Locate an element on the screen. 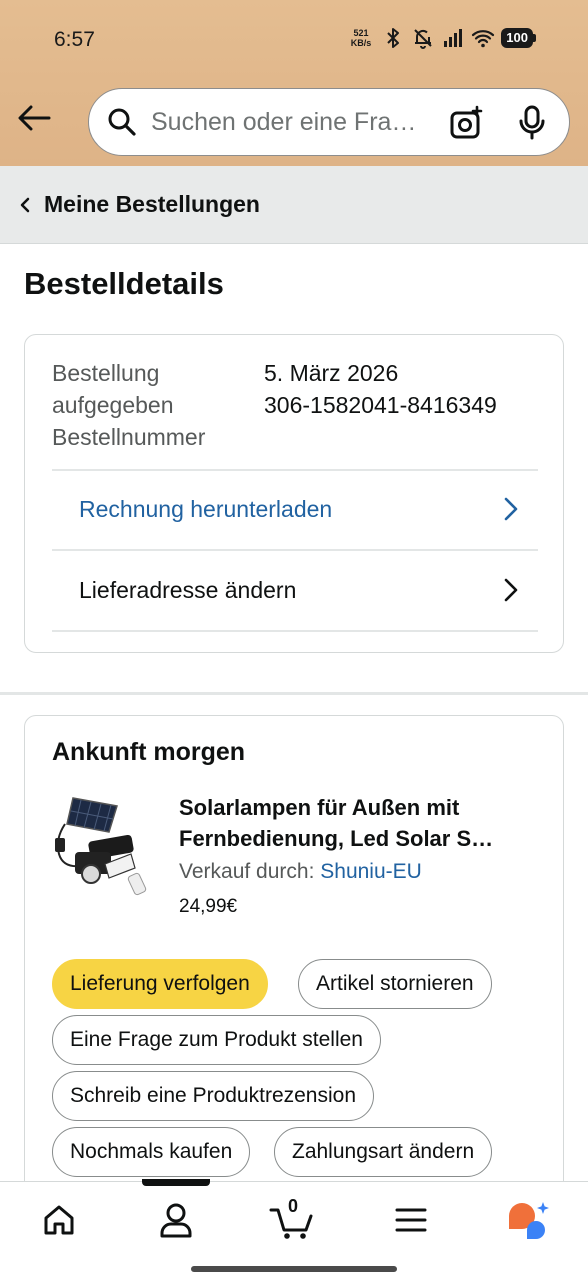 The height and width of the screenshot is (1280, 588). nav-account is located at coordinates (176, 1220).